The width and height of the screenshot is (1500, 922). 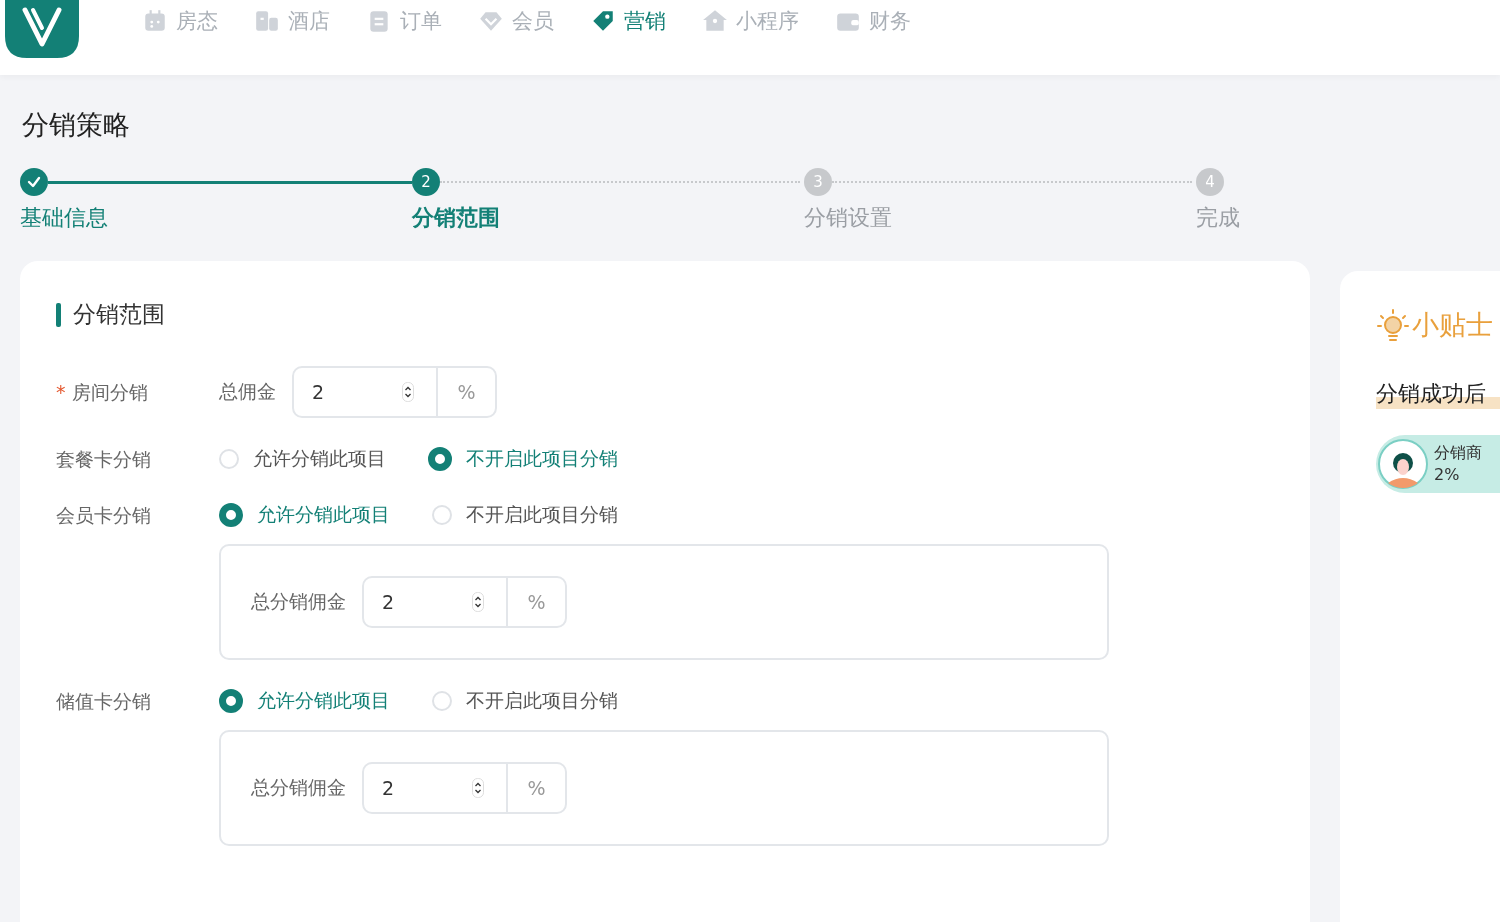 What do you see at coordinates (76, 125) in the screenshot?
I see `page-title: 分销策略` at bounding box center [76, 125].